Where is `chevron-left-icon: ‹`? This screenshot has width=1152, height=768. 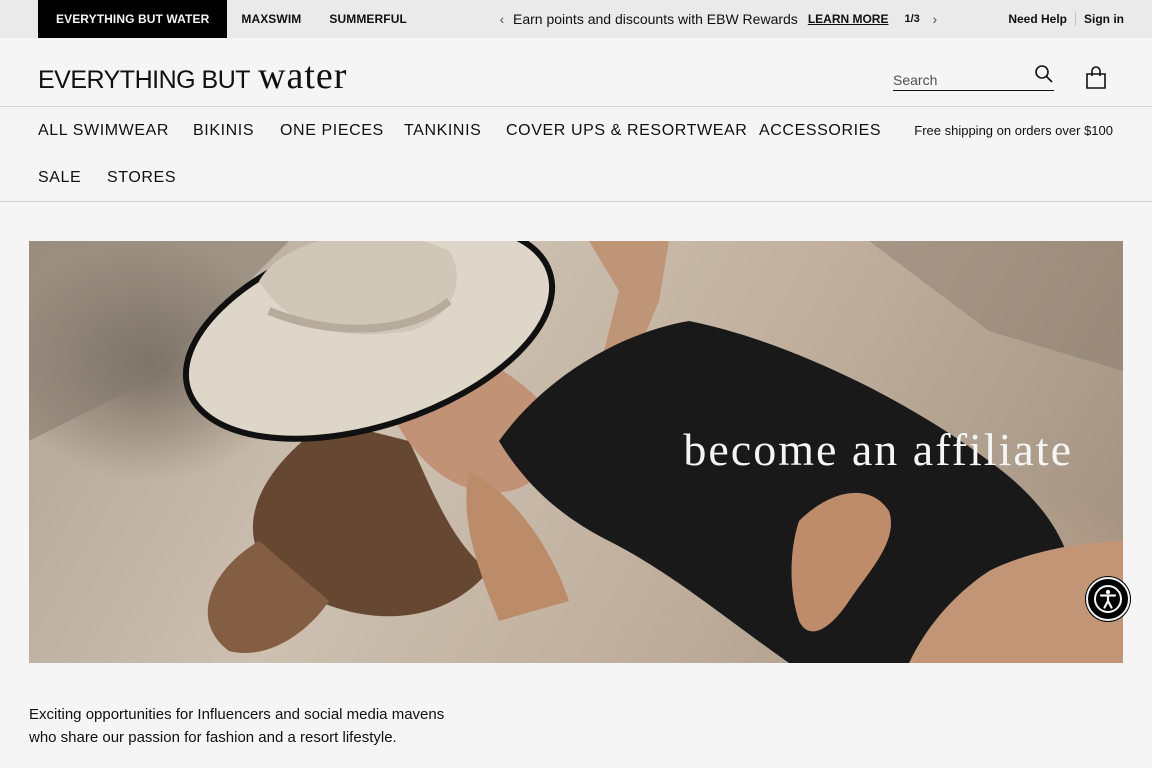 chevron-left-icon: ‹ is located at coordinates (502, 19).